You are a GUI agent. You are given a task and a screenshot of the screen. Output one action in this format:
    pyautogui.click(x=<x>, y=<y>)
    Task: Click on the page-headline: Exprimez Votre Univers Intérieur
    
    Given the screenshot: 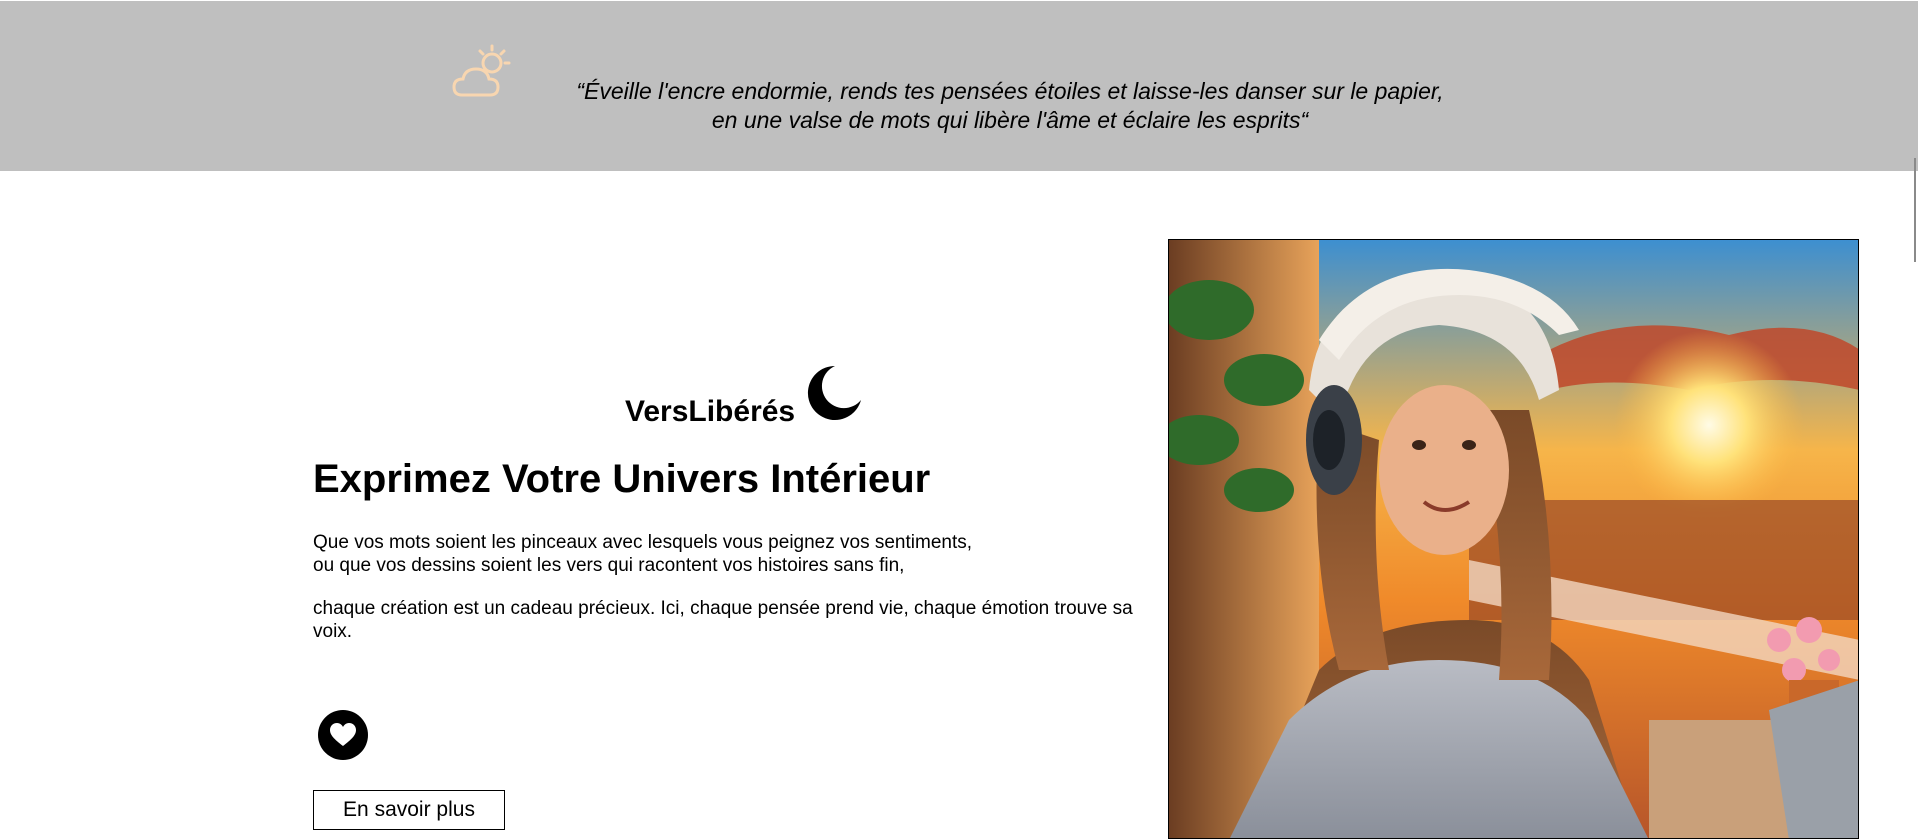 What is the action you would take?
    pyautogui.click(x=622, y=479)
    